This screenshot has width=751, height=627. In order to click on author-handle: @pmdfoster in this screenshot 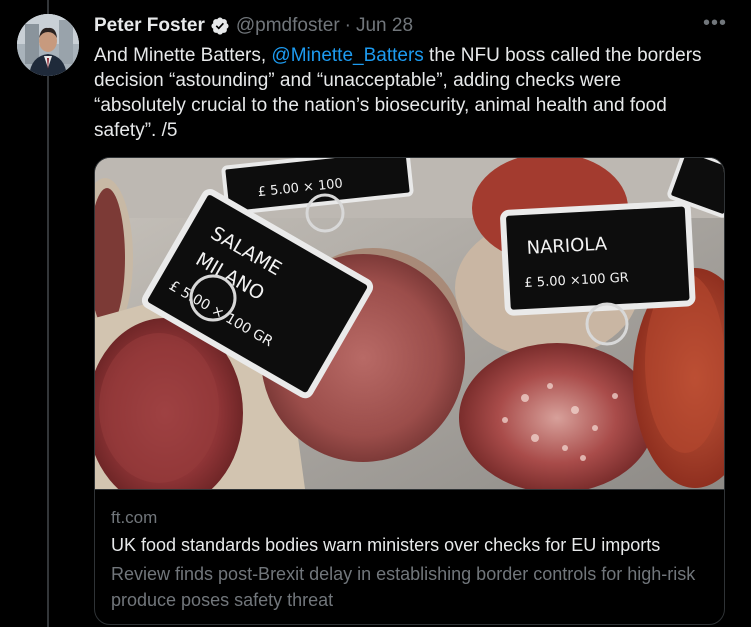, I will do `click(288, 26)`.